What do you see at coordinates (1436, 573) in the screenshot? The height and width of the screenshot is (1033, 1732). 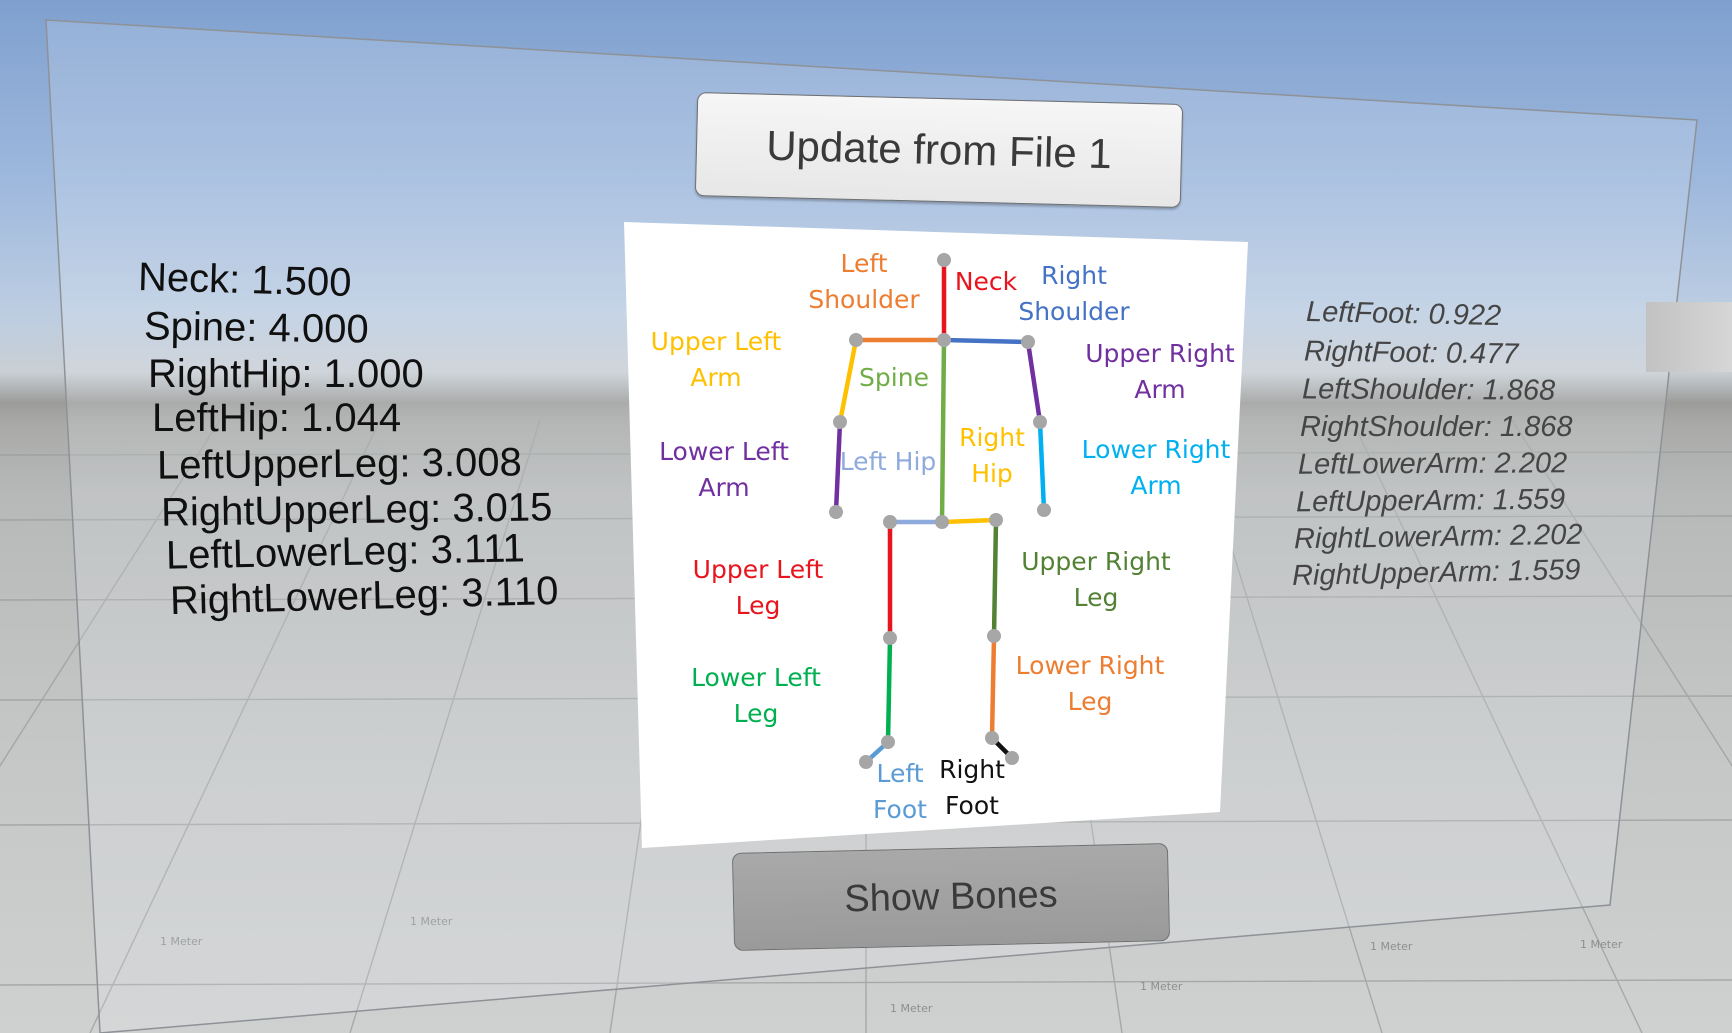 I see `stat-right-upper-arm: RightUpperArm: 1.559` at bounding box center [1436, 573].